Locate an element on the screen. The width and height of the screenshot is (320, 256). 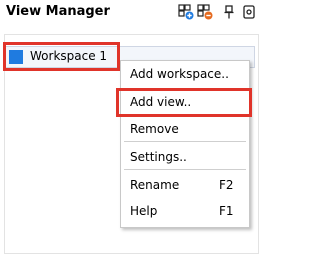
add-view-icon is located at coordinates (186, 12).